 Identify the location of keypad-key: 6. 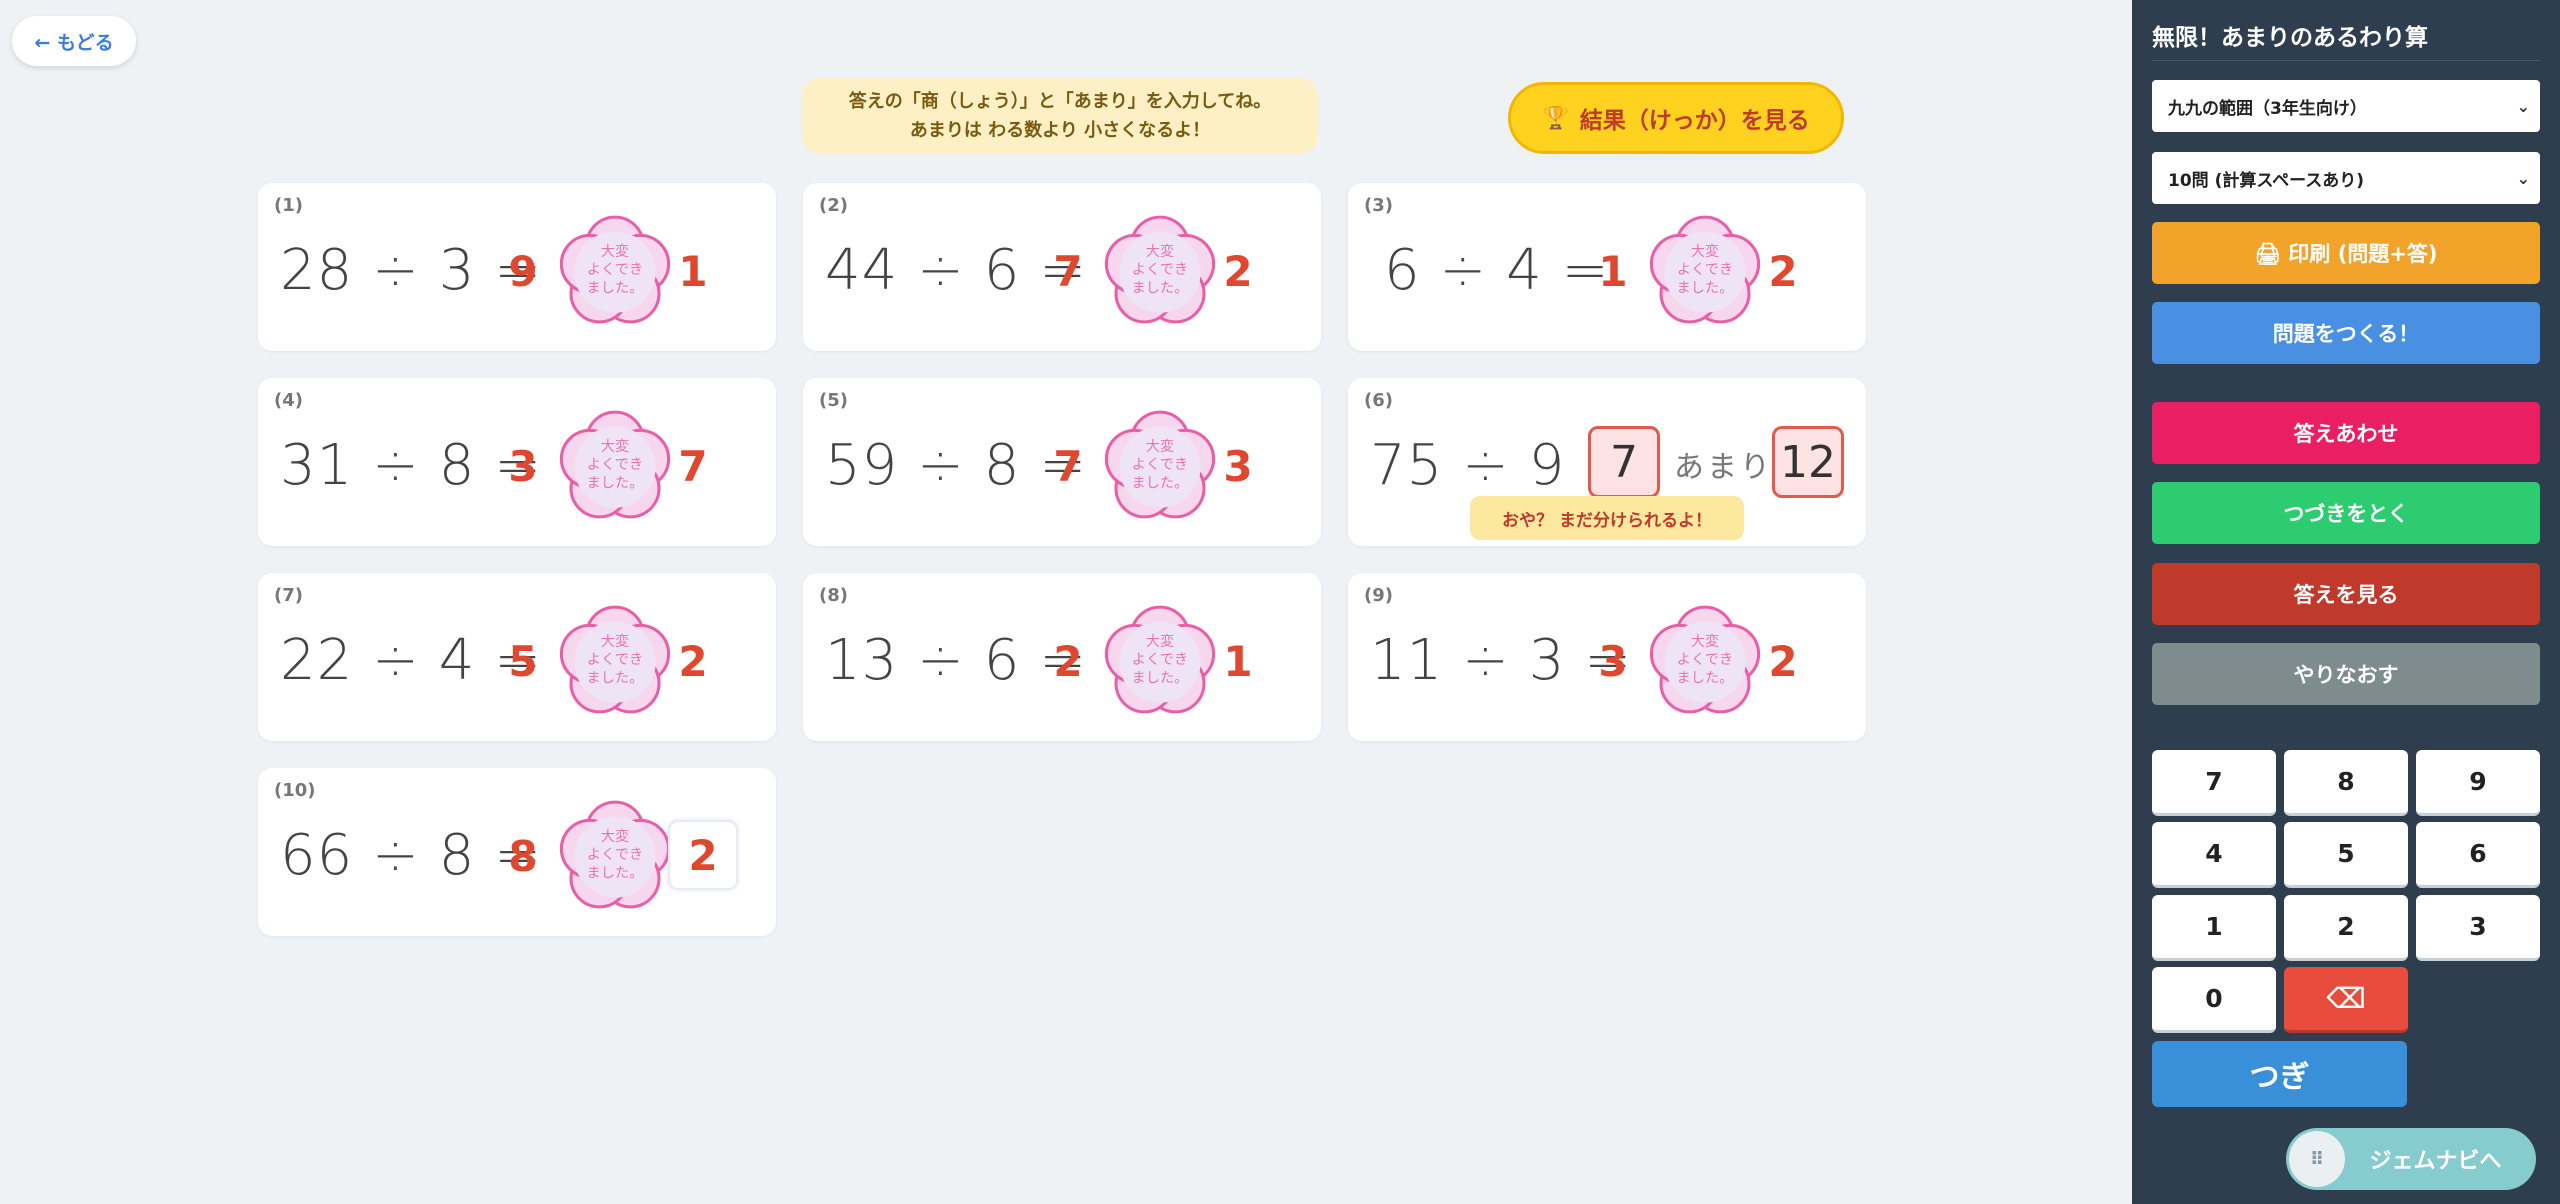
(2478, 855).